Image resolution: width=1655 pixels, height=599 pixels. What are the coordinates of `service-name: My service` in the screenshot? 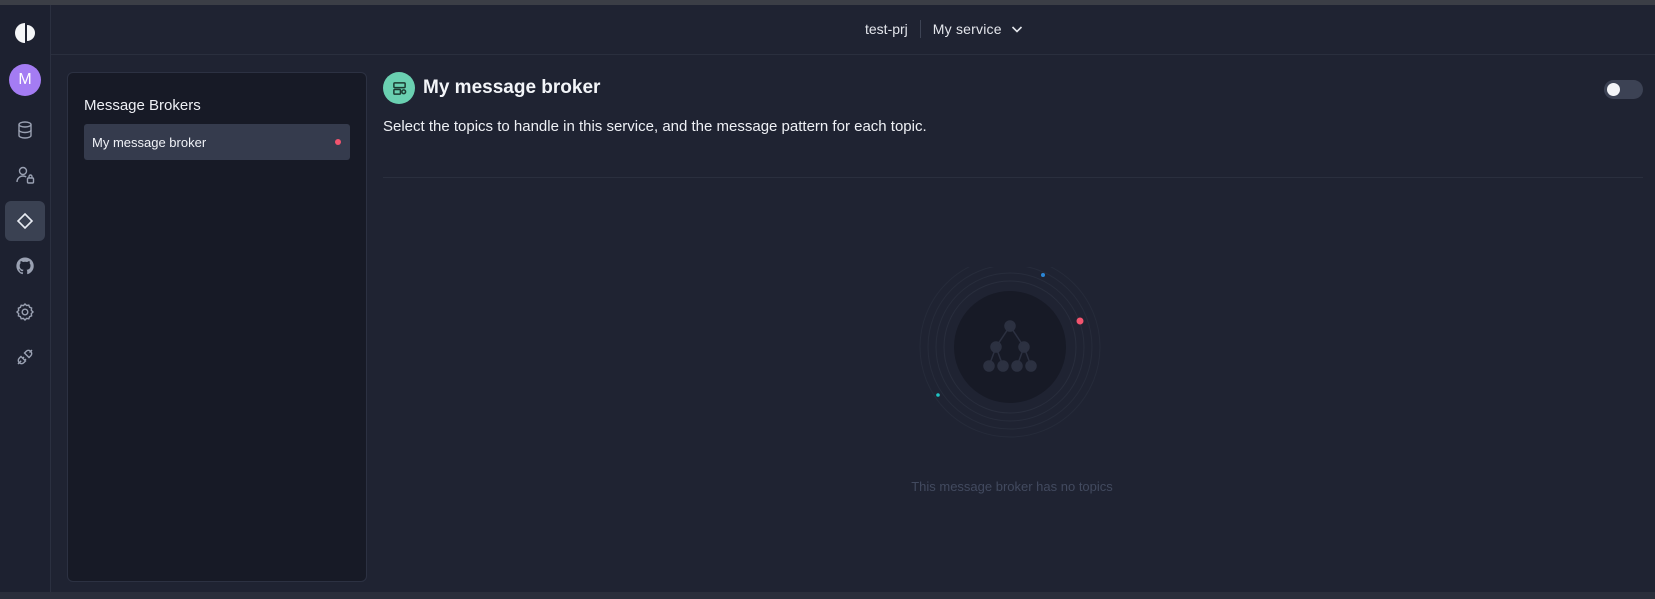 It's located at (967, 29).